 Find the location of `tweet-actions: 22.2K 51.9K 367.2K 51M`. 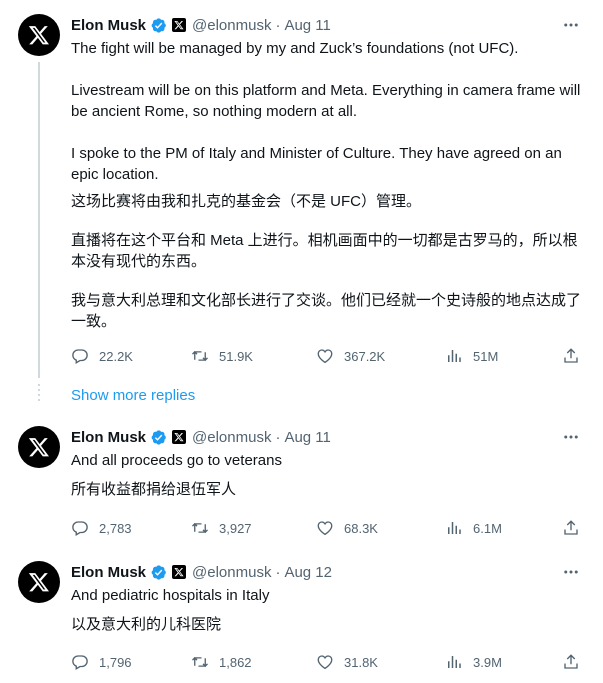

tweet-actions: 22.2K 51.9K 367.2K 51M is located at coordinates (331, 357).